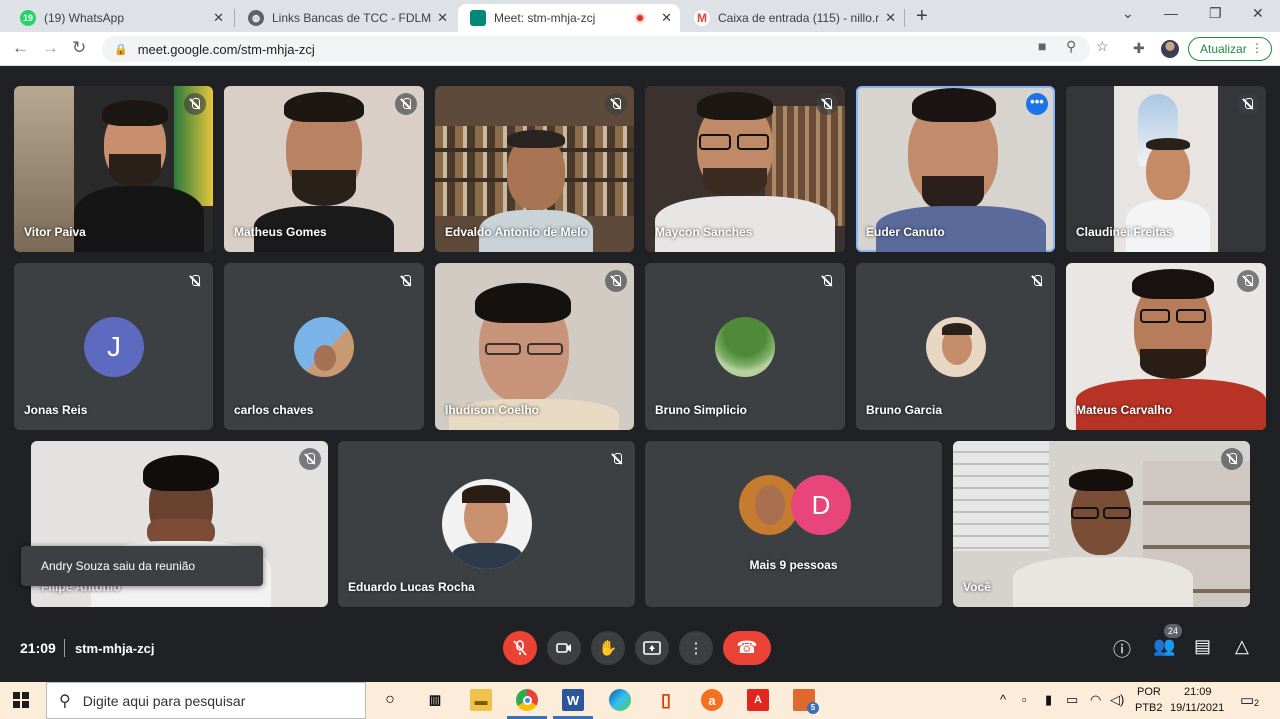 The image size is (1280, 719). I want to click on reload-icon: ↻, so click(79, 48).